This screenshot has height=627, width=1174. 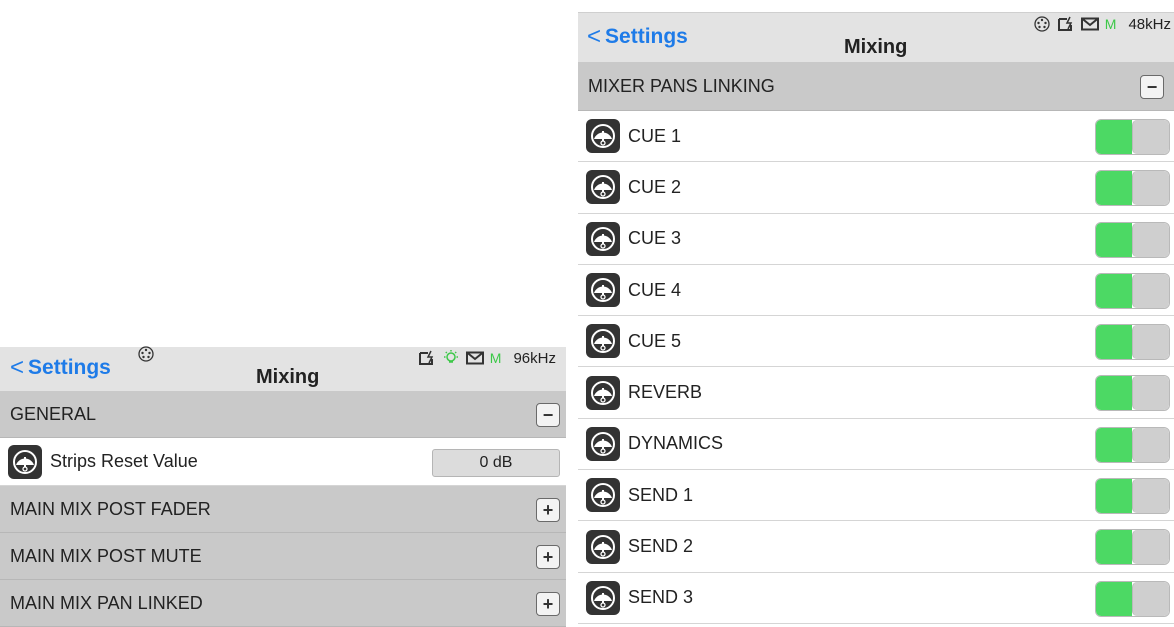 What do you see at coordinates (876, 496) in the screenshot?
I see `pan-link-row: SEND 1` at bounding box center [876, 496].